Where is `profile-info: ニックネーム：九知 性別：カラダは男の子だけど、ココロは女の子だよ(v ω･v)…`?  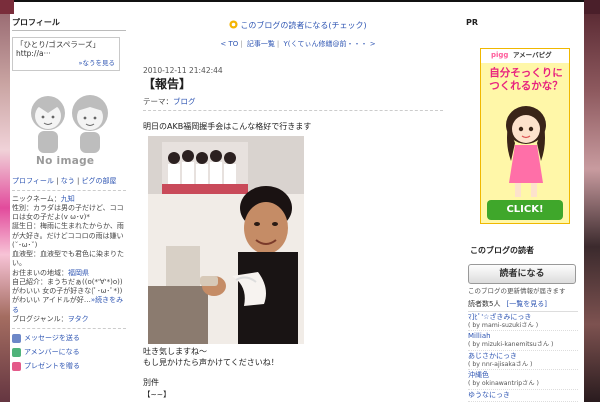
profile-info: ニックネーム：九知 性別：カラダは男の子だけど、ココロは女の子だよ(v ω･v)… is located at coordinates (69, 259).